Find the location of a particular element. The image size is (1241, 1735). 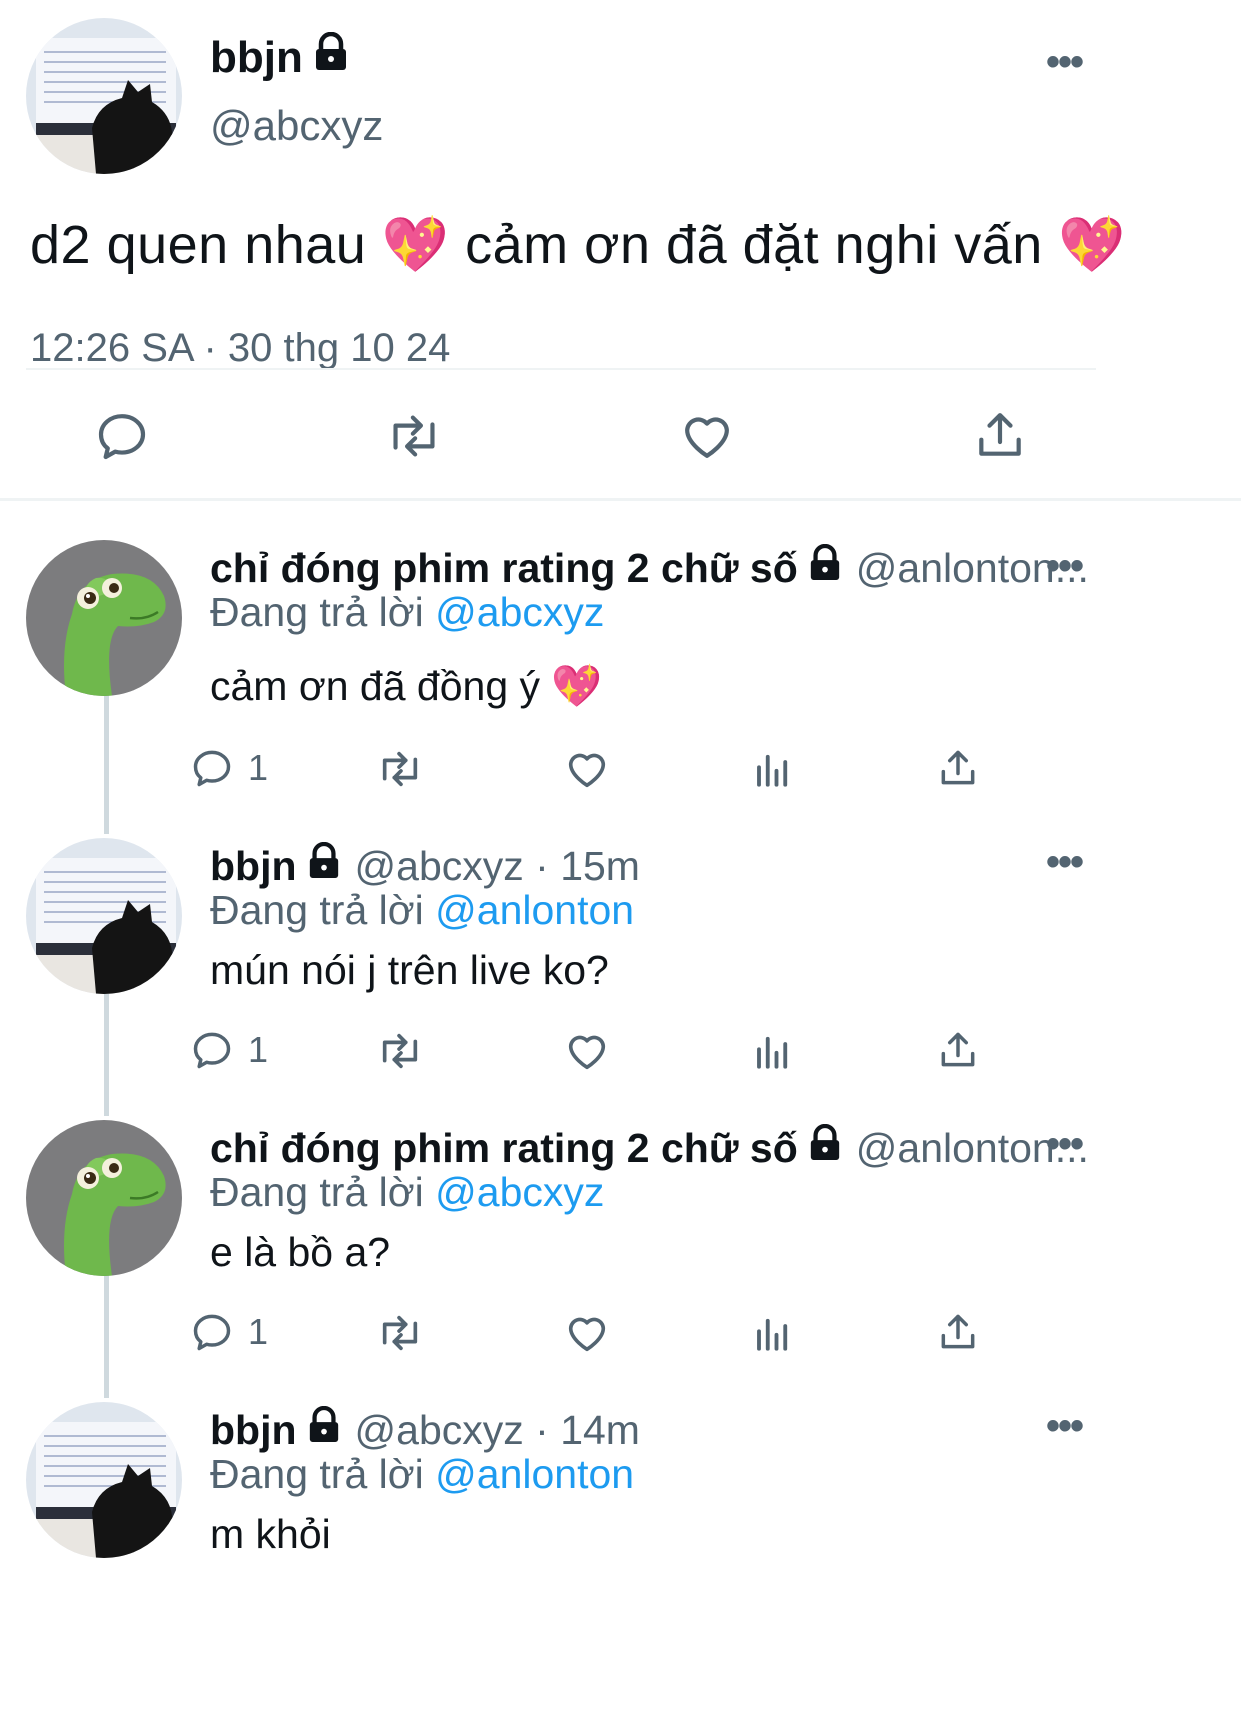

reply-text: e là bồ a? is located at coordinates (300, 1252).